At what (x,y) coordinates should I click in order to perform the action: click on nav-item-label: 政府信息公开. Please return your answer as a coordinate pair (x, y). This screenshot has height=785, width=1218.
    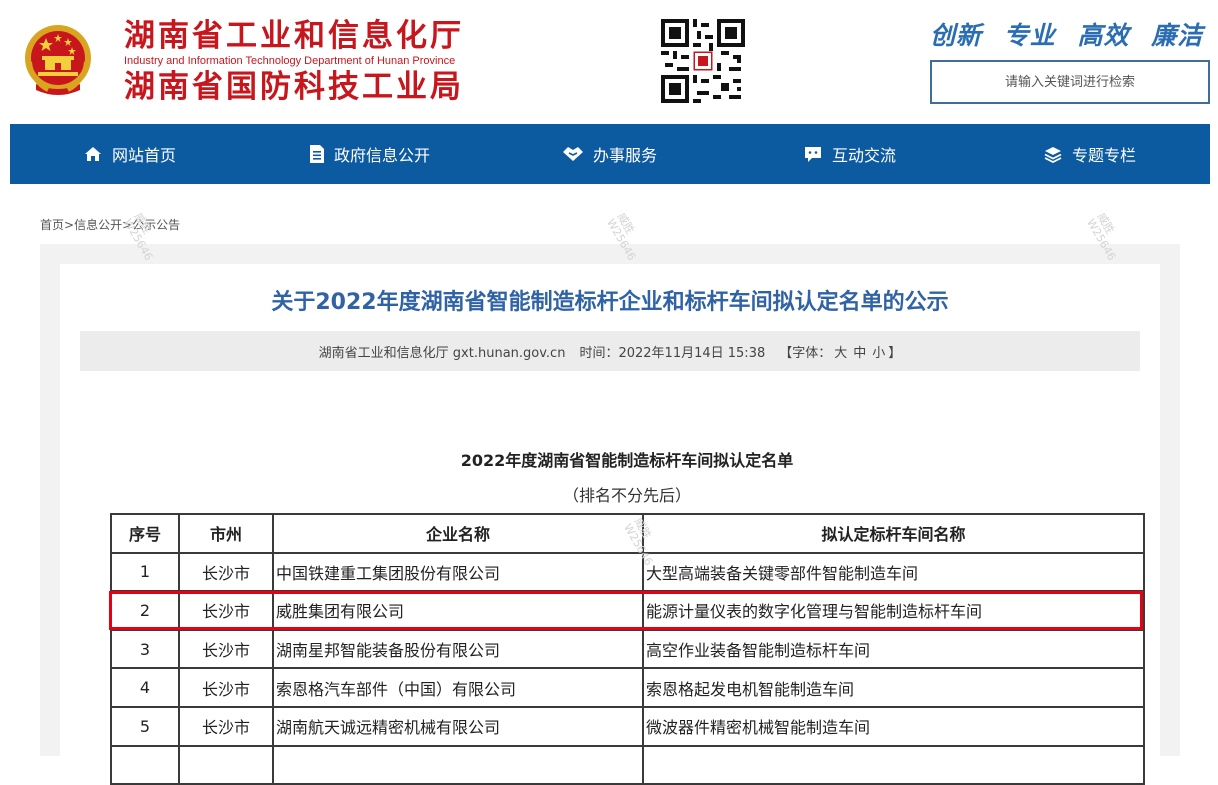
    Looking at the image, I should click on (381, 155).